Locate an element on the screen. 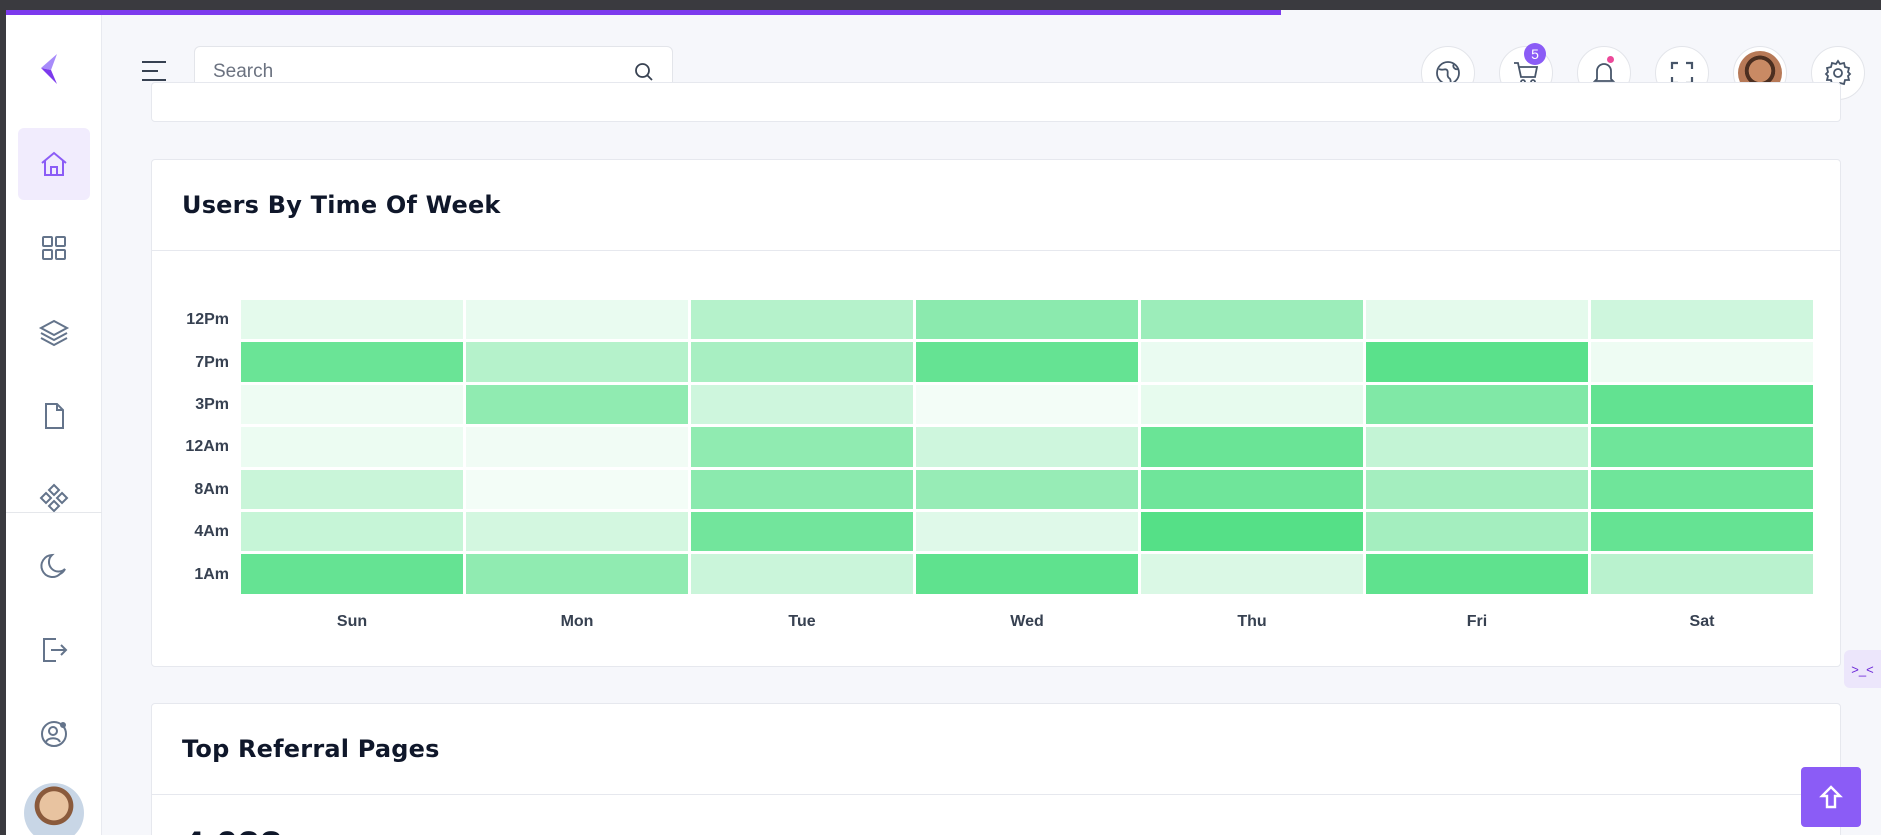 This screenshot has height=835, width=1881. sidebar-item-apps is located at coordinates (54, 248).